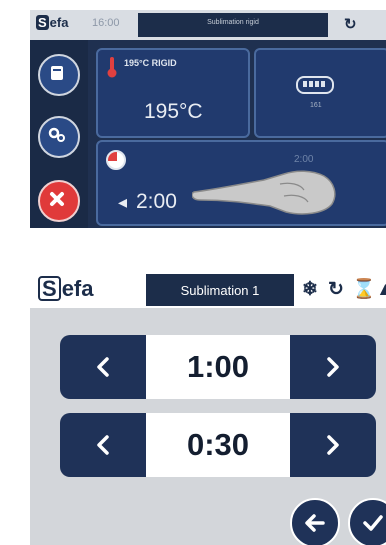  Describe the element at coordinates (173, 111) in the screenshot. I see `temperature-value: 195°C` at that location.